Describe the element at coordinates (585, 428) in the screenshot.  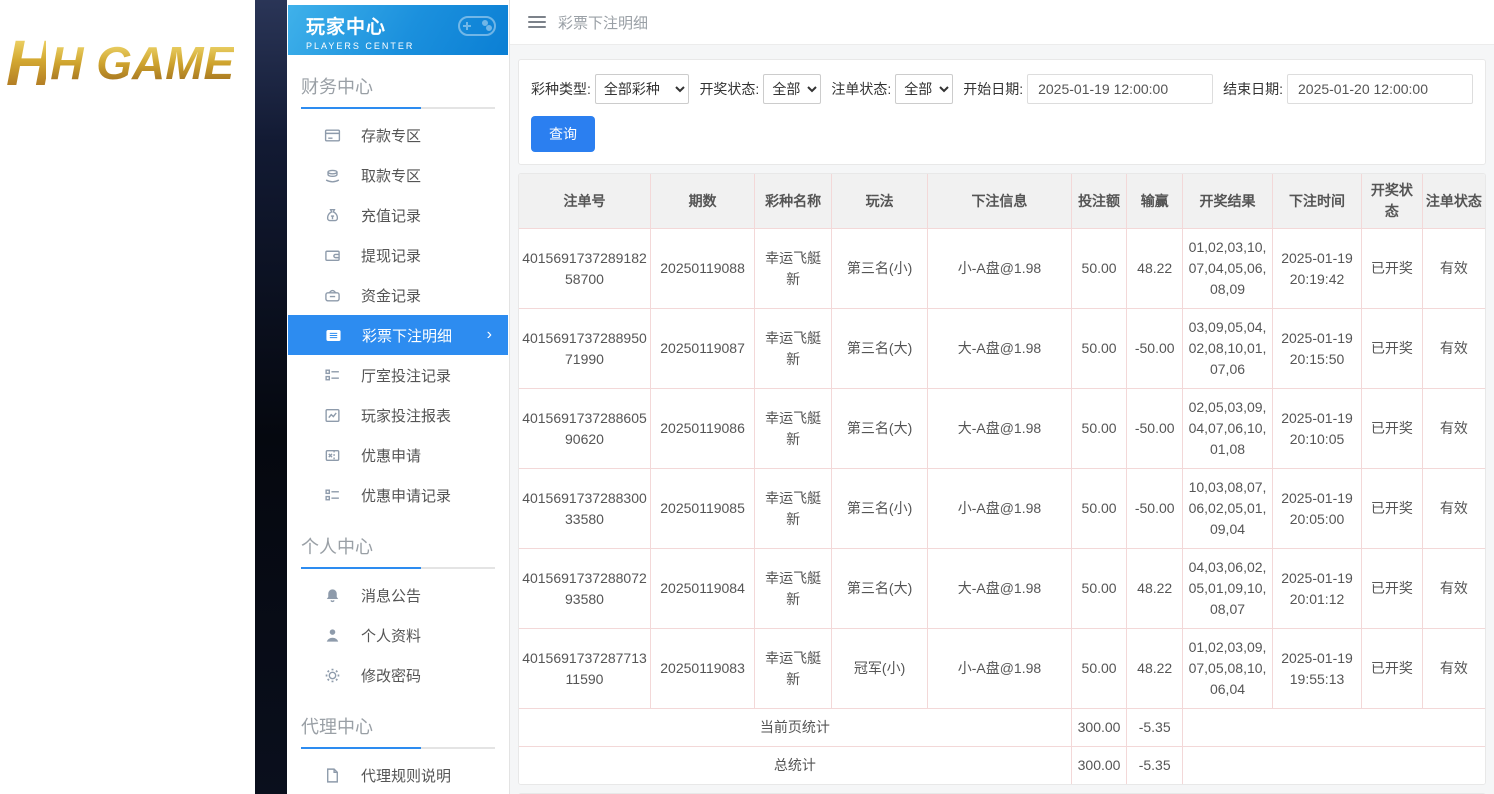
I see `table-cell: 401569173728860590620` at that location.